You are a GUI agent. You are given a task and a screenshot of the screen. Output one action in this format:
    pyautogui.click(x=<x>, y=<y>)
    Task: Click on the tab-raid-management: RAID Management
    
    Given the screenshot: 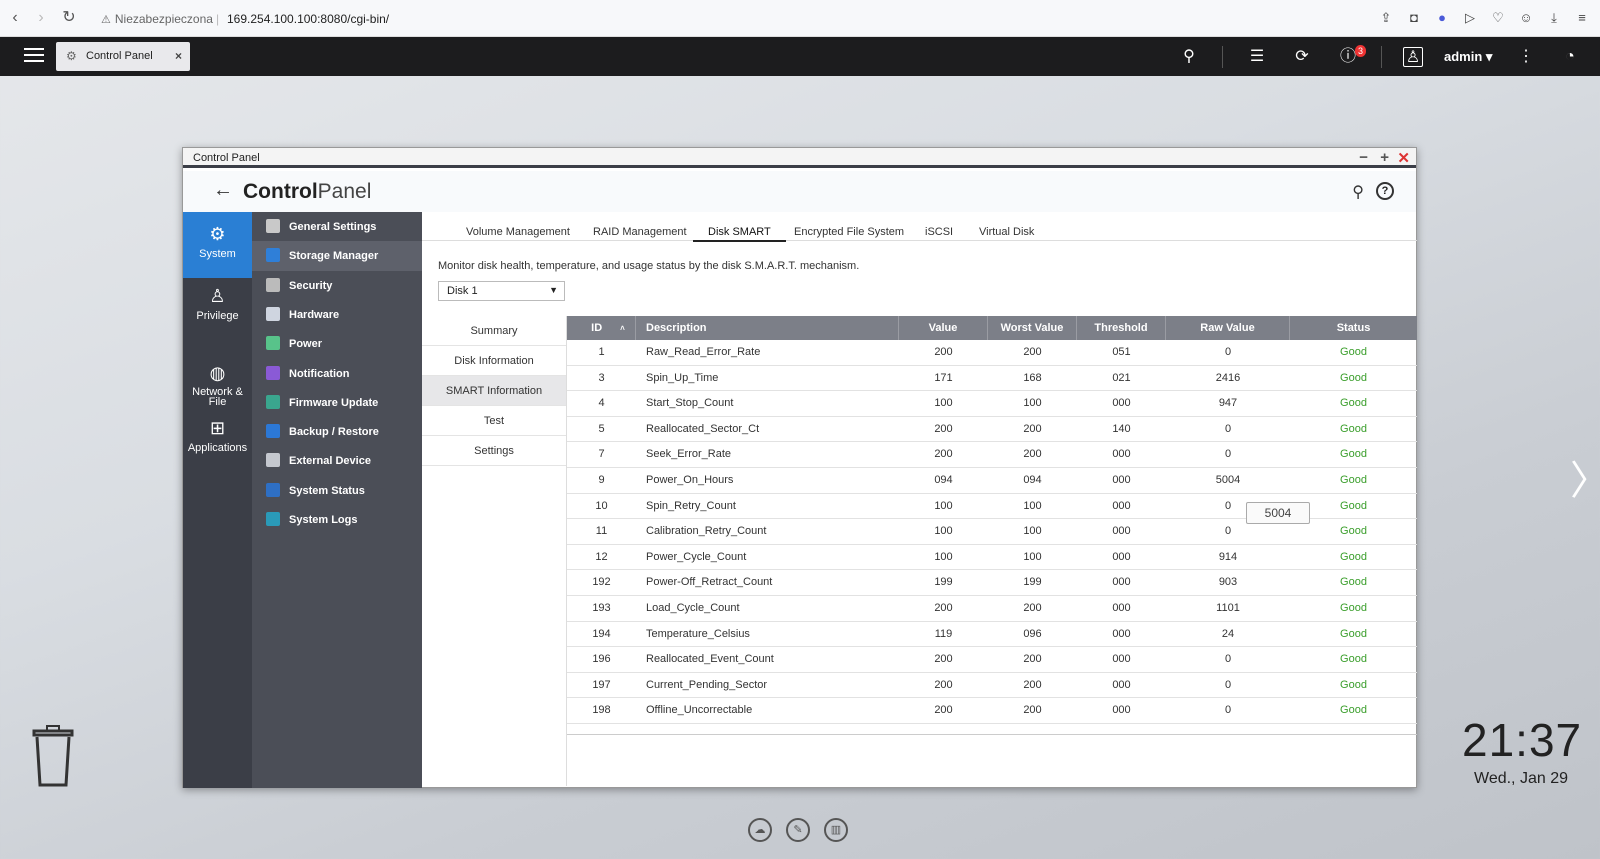 What is the action you would take?
    pyautogui.click(x=640, y=232)
    